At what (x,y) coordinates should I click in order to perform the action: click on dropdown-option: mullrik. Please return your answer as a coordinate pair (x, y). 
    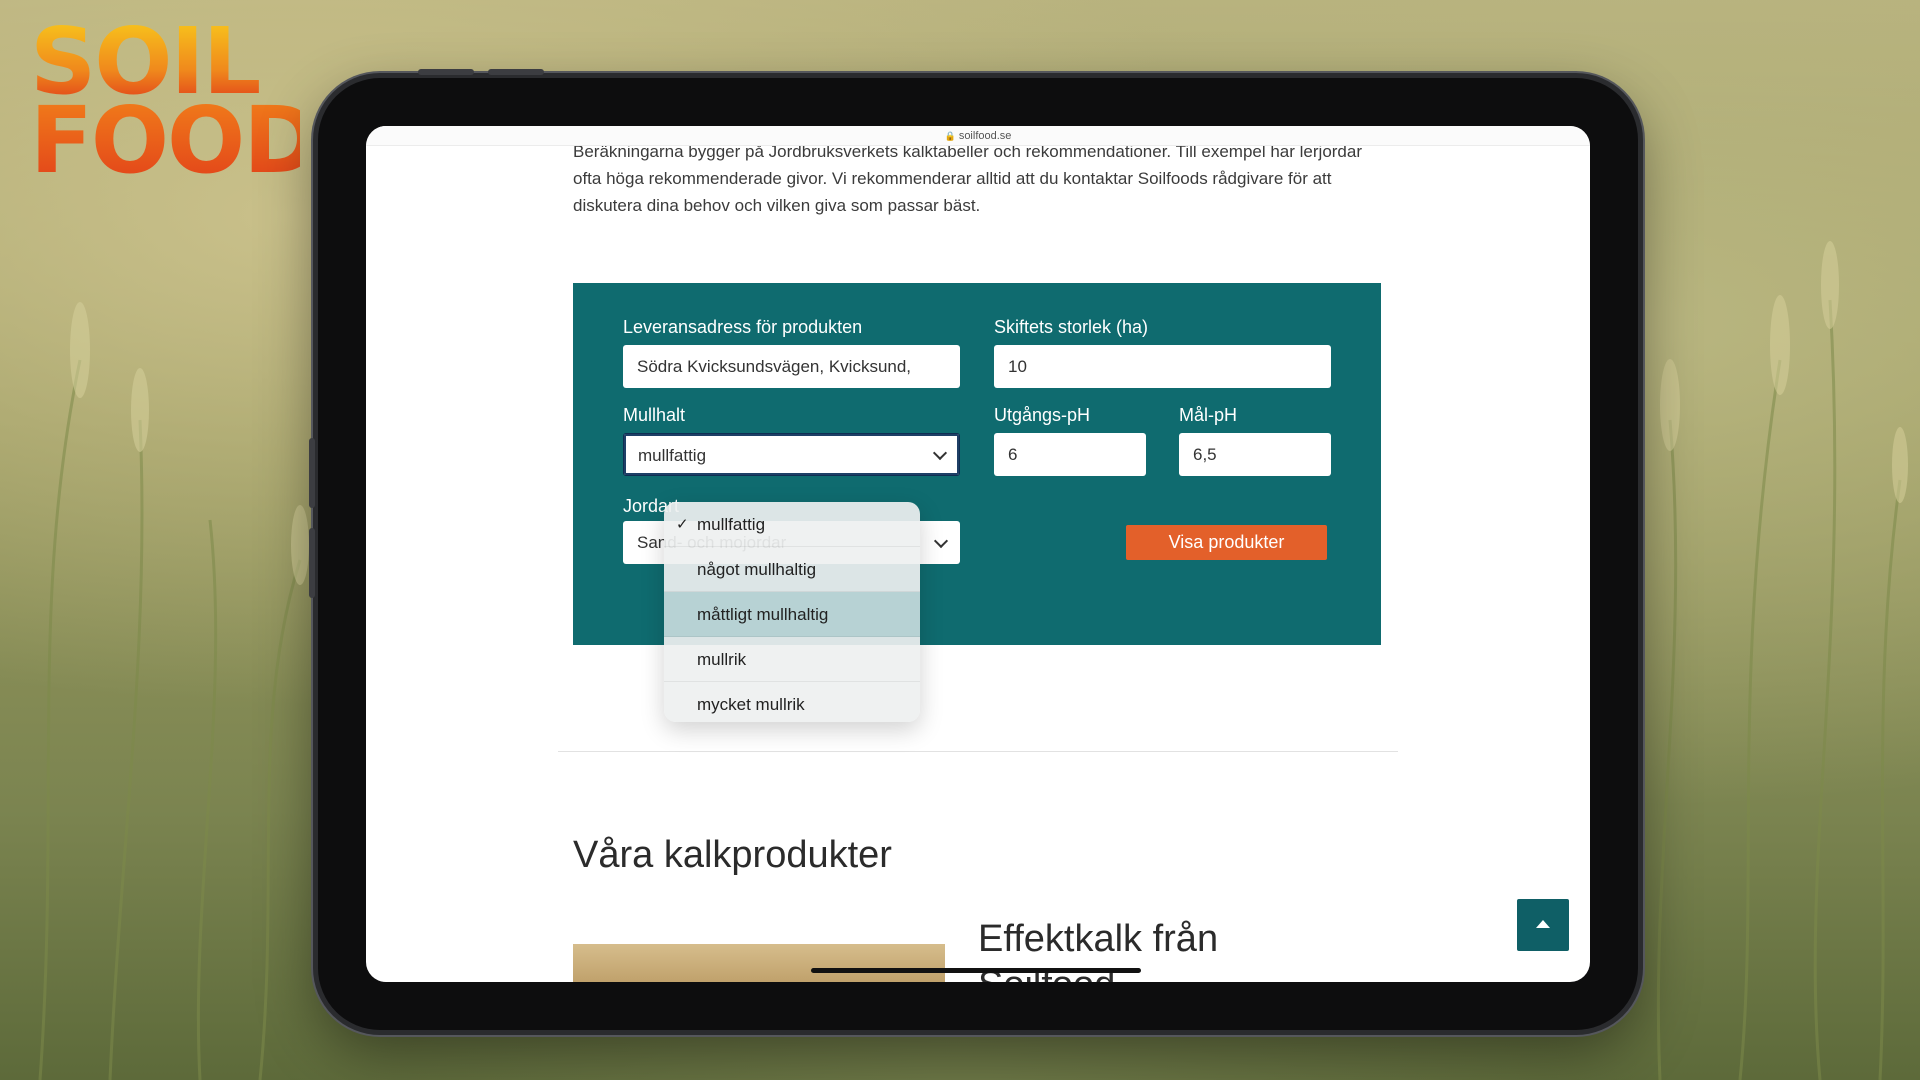
    Looking at the image, I should click on (792, 659).